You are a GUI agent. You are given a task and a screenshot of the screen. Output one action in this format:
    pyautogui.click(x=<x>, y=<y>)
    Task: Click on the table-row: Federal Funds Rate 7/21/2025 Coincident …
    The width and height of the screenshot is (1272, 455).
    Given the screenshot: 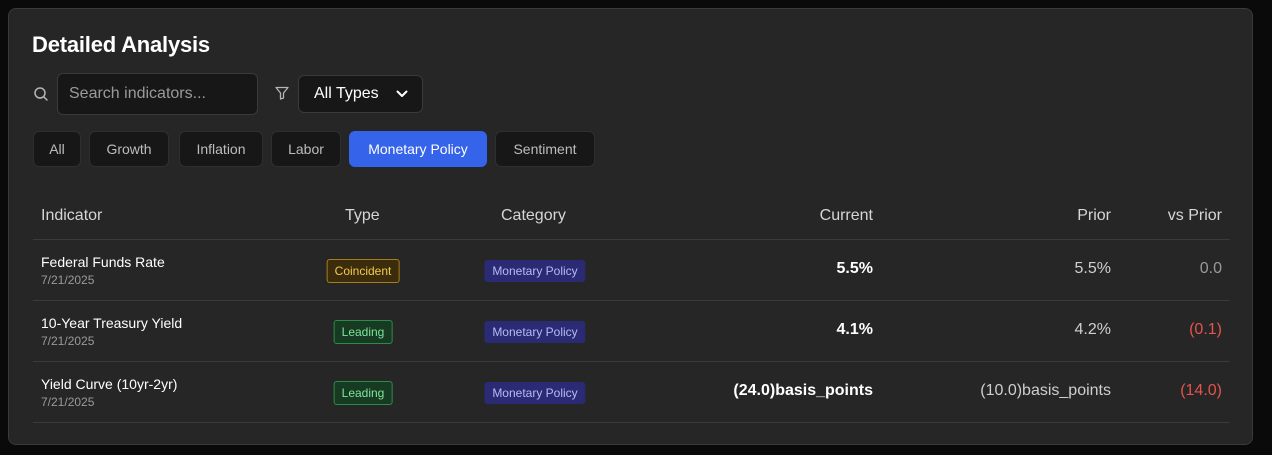 What is the action you would take?
    pyautogui.click(x=631, y=270)
    